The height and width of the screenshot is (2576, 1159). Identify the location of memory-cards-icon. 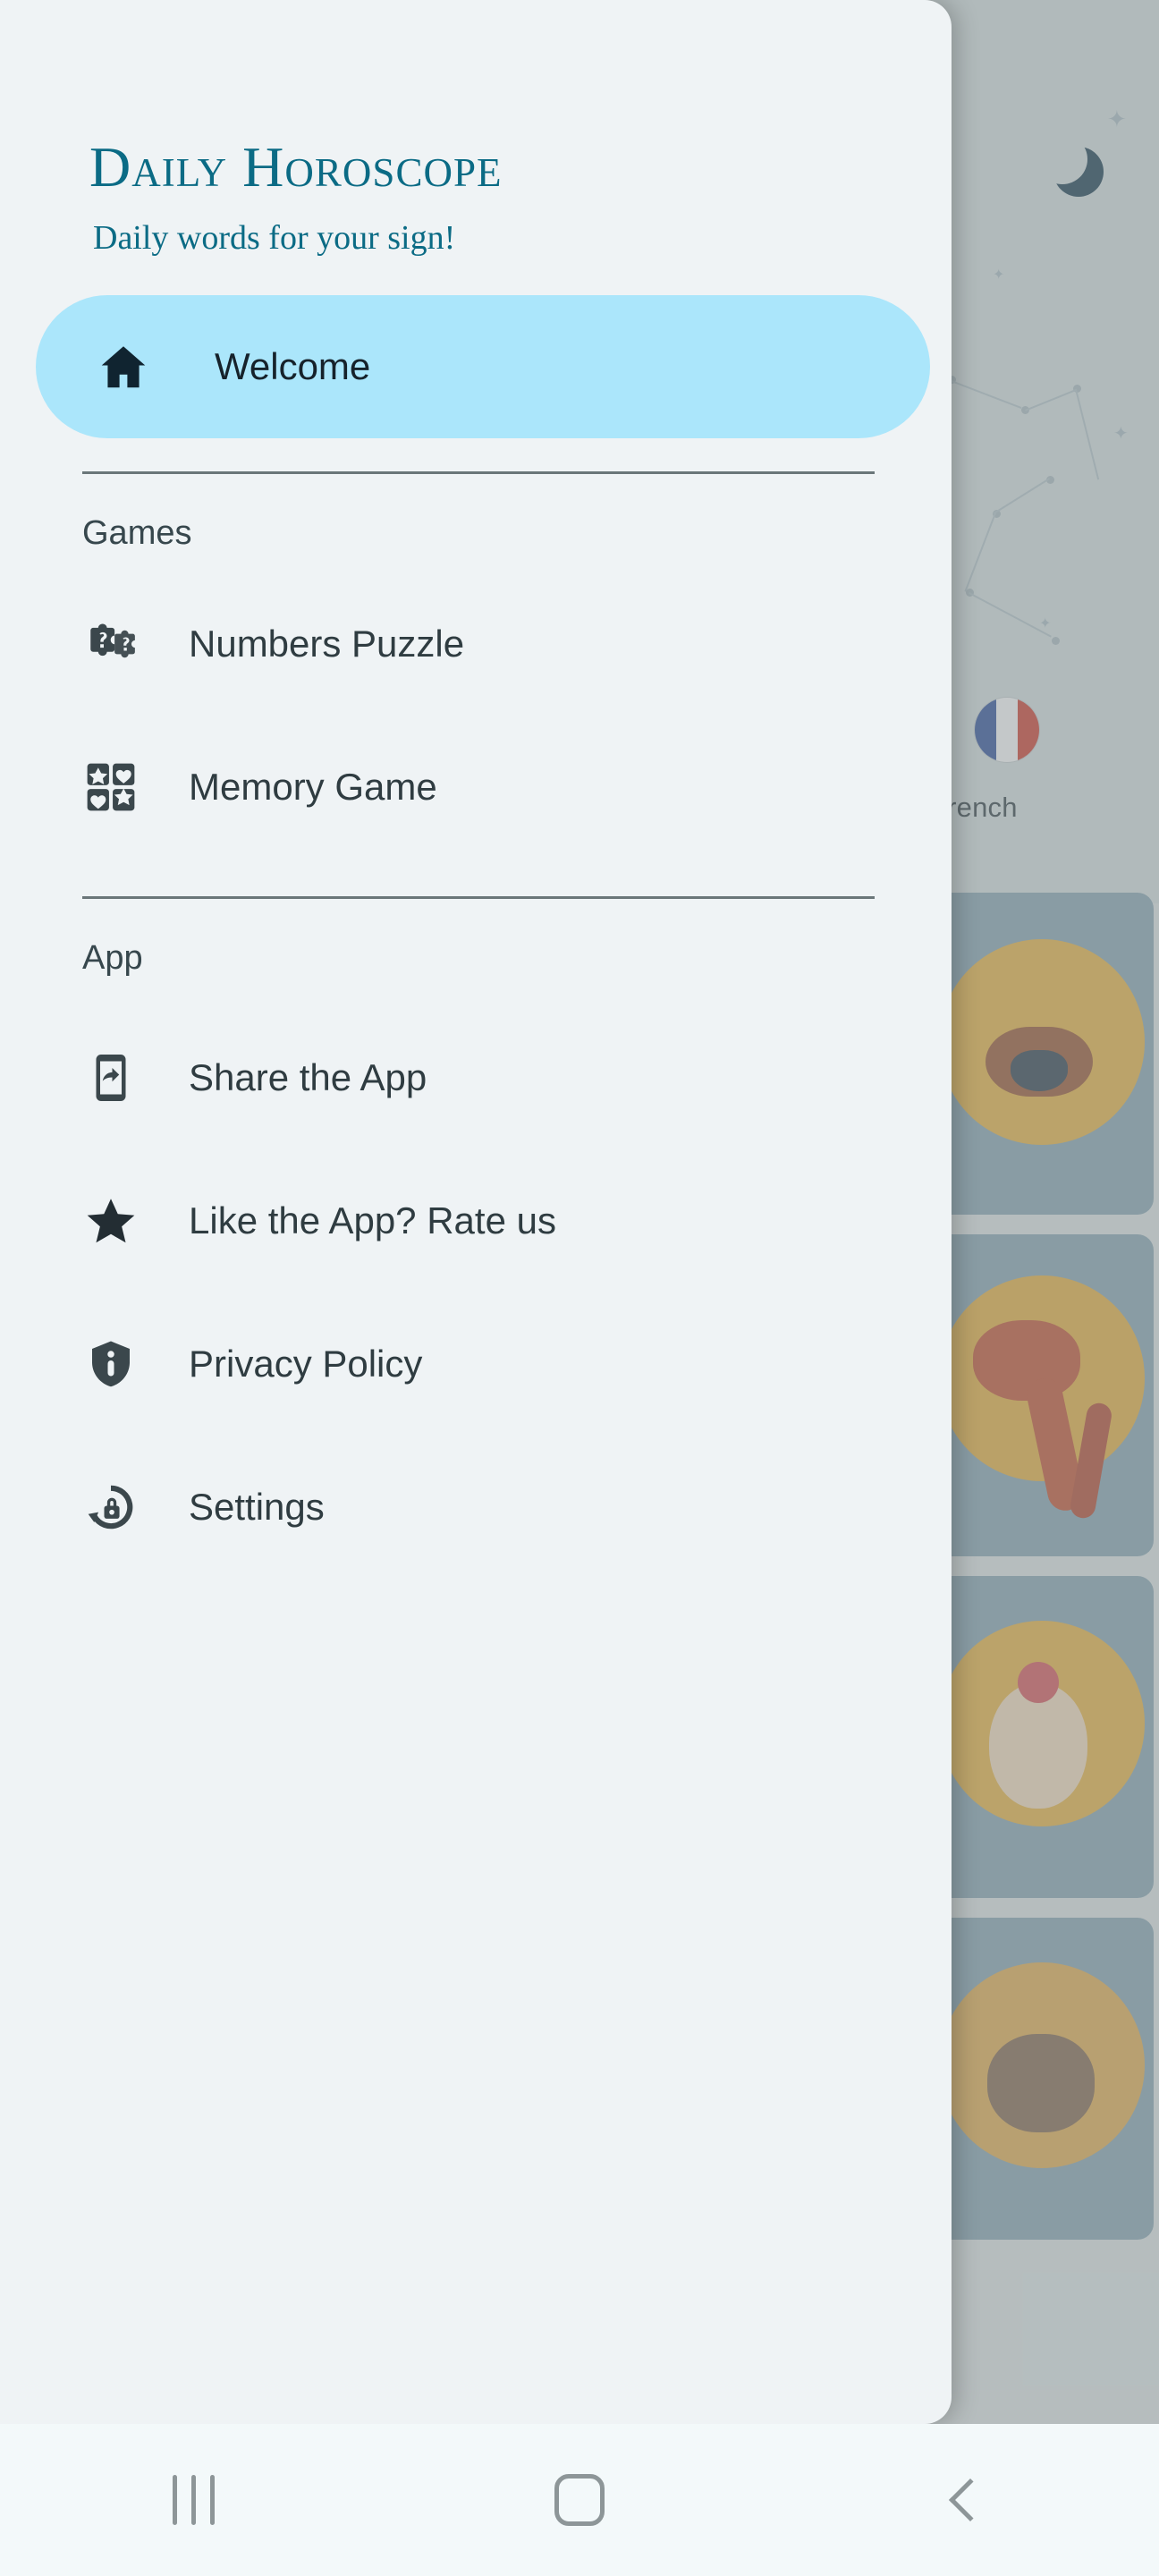
(111, 787).